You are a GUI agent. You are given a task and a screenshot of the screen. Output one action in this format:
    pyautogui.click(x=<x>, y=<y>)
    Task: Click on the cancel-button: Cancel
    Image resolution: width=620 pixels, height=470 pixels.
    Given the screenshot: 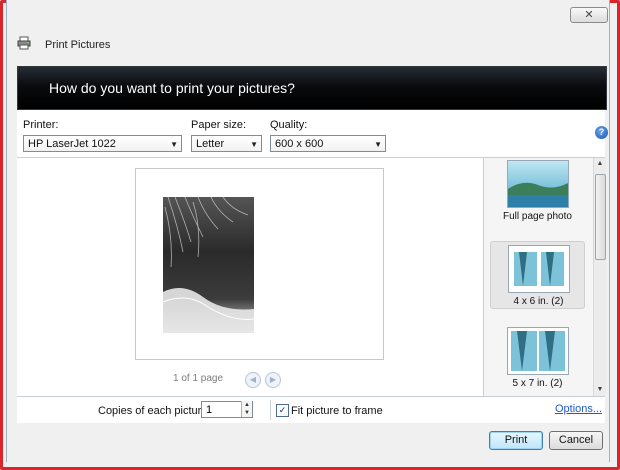 What is the action you would take?
    pyautogui.click(x=576, y=440)
    